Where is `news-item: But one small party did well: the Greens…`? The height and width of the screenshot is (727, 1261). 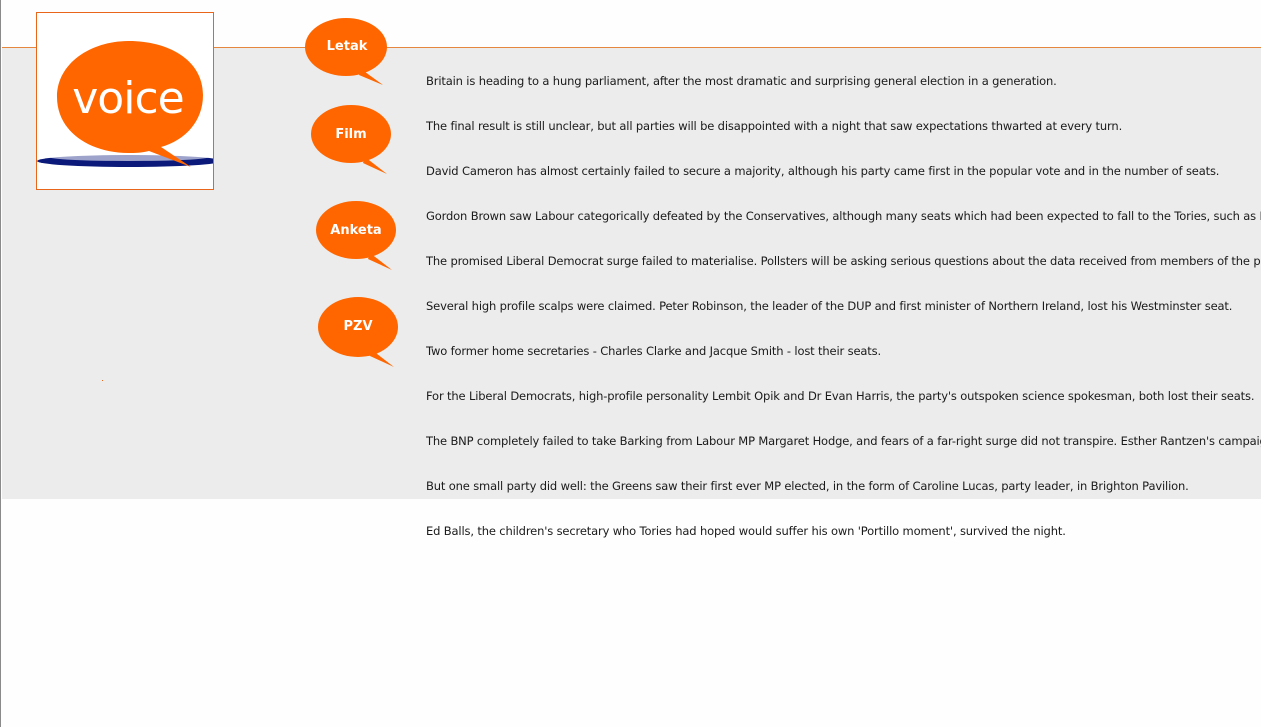
news-item: But one small party did well: the Greens… is located at coordinates (807, 486).